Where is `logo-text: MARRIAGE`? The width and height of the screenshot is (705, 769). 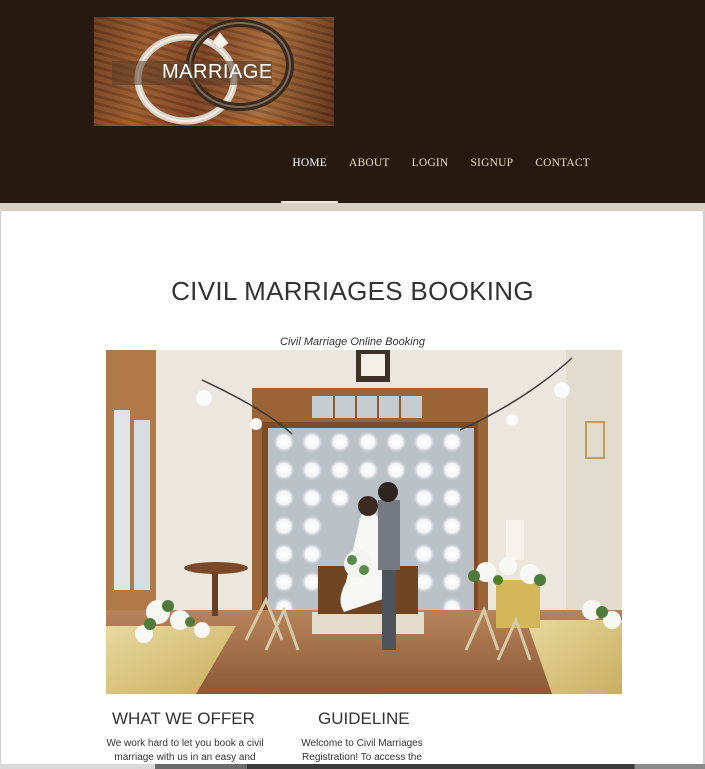 logo-text: MARRIAGE is located at coordinates (217, 72).